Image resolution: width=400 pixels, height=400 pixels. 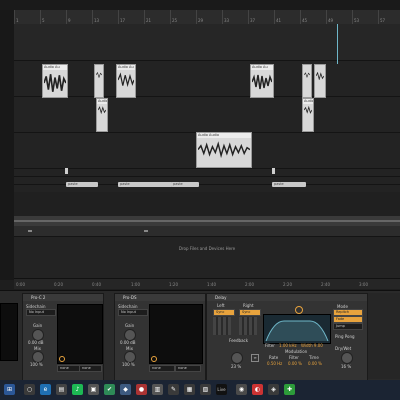 What do you see at coordinates (274, 363) in the screenshot?
I see `rate-value: 0.50 Hz` at bounding box center [274, 363].